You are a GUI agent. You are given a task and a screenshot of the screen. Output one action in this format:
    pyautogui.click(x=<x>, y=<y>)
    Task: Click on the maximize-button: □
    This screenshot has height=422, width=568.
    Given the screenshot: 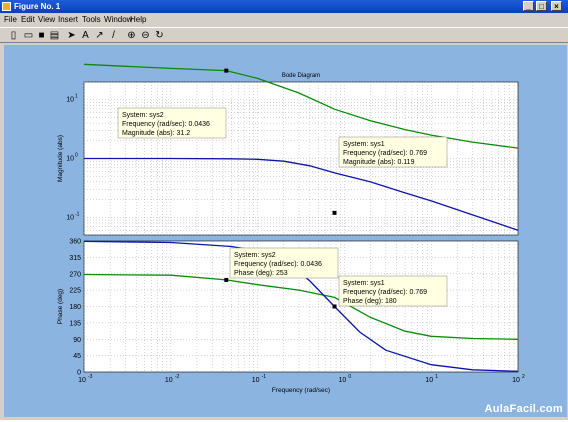 What is the action you would take?
    pyautogui.click(x=541, y=6)
    